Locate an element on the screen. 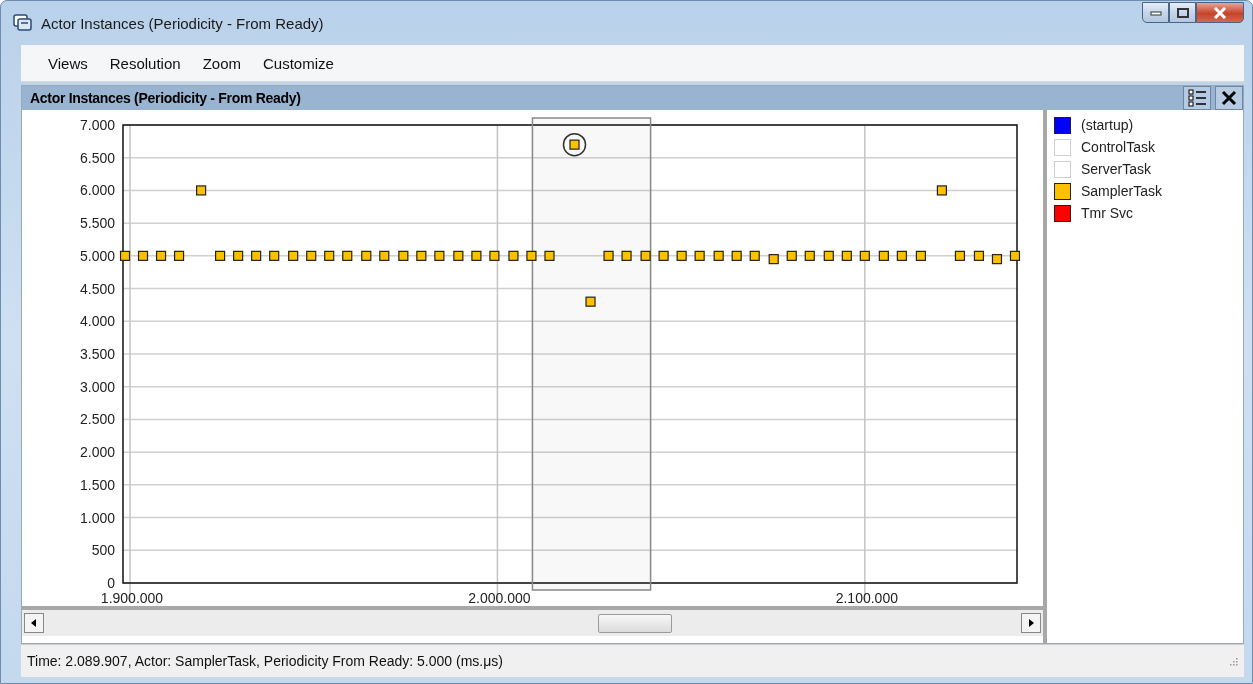 This screenshot has width=1253, height=684. minimize-button is located at coordinates (1155, 12).